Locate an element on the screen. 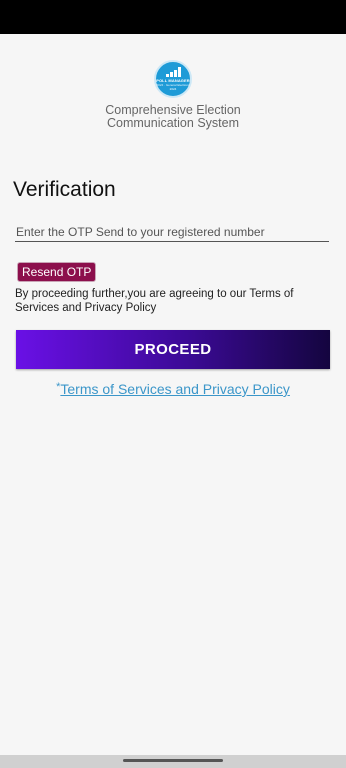 The height and width of the screenshot is (768, 346). status-bar is located at coordinates (173, 17).